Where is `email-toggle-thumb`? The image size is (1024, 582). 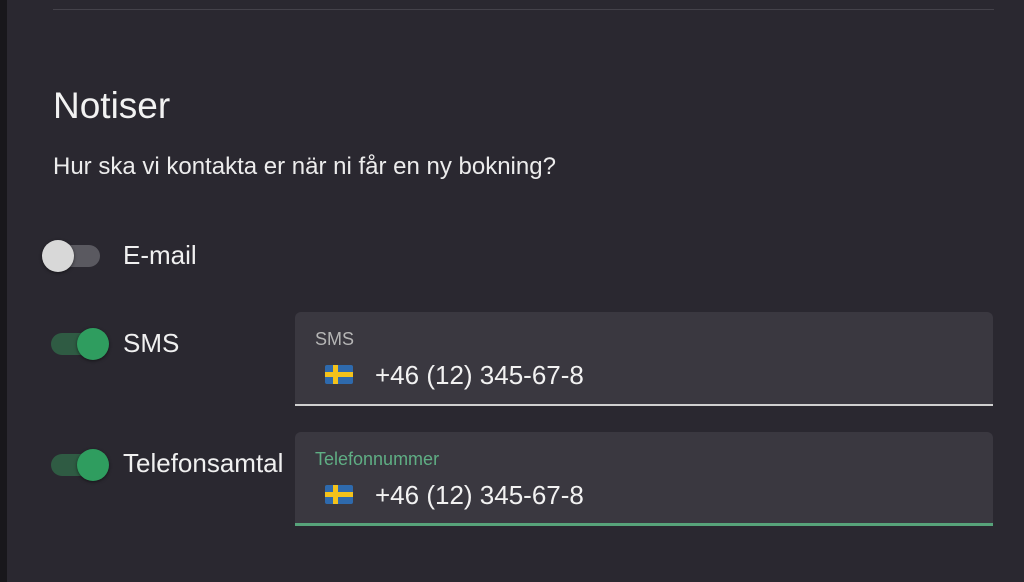 email-toggle-thumb is located at coordinates (58, 256).